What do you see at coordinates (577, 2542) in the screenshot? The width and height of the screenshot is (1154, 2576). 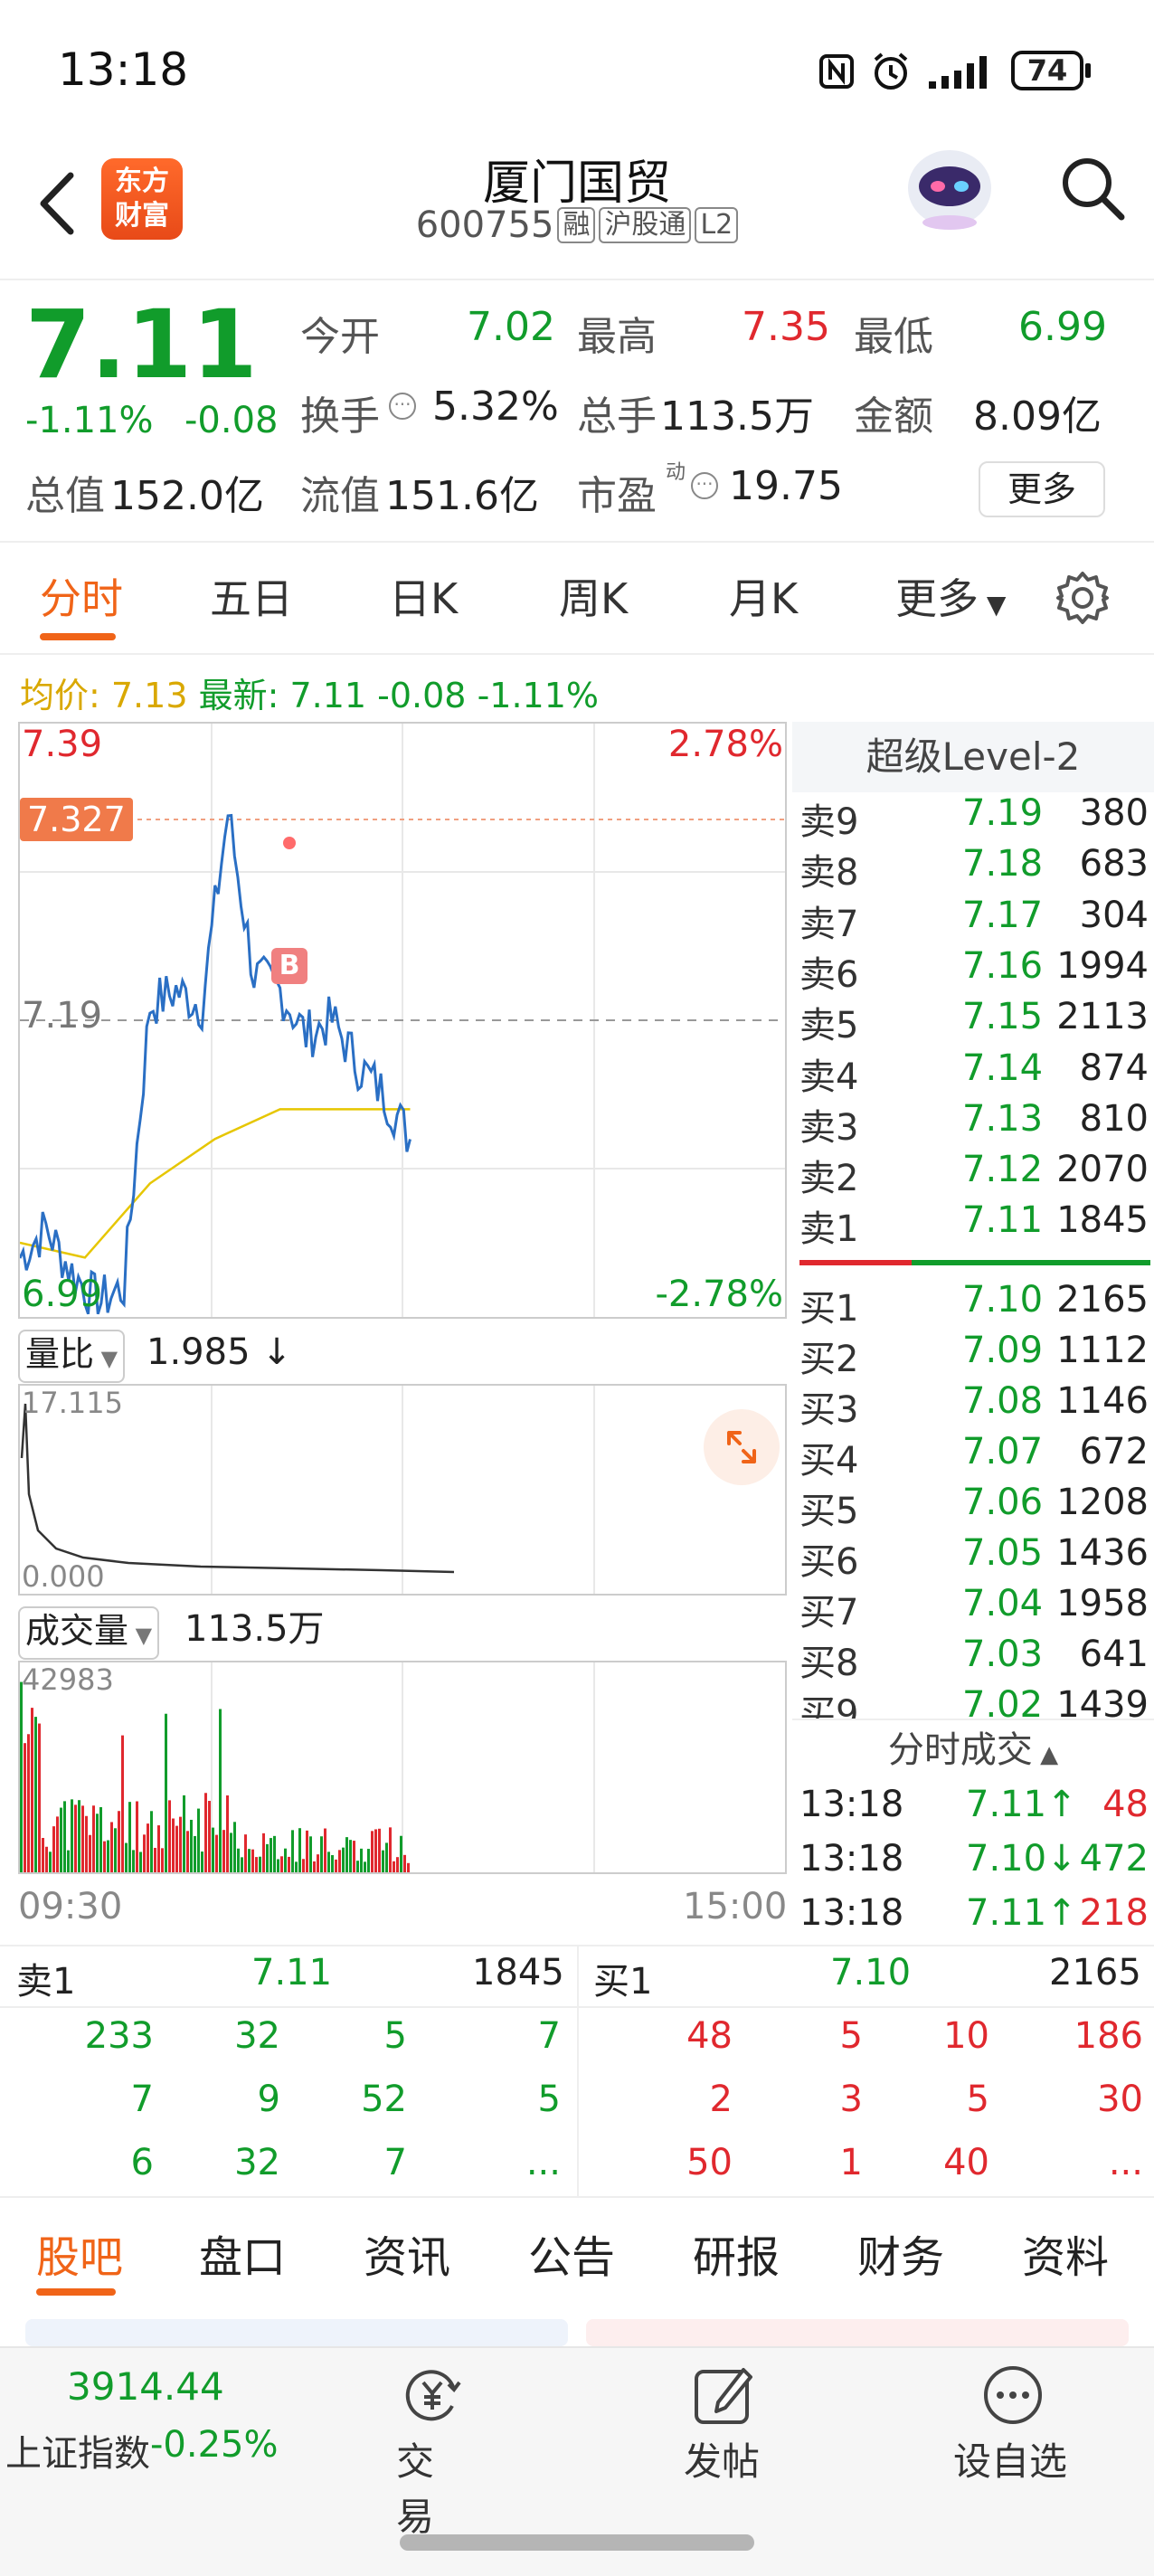 I see `home-indicator` at bounding box center [577, 2542].